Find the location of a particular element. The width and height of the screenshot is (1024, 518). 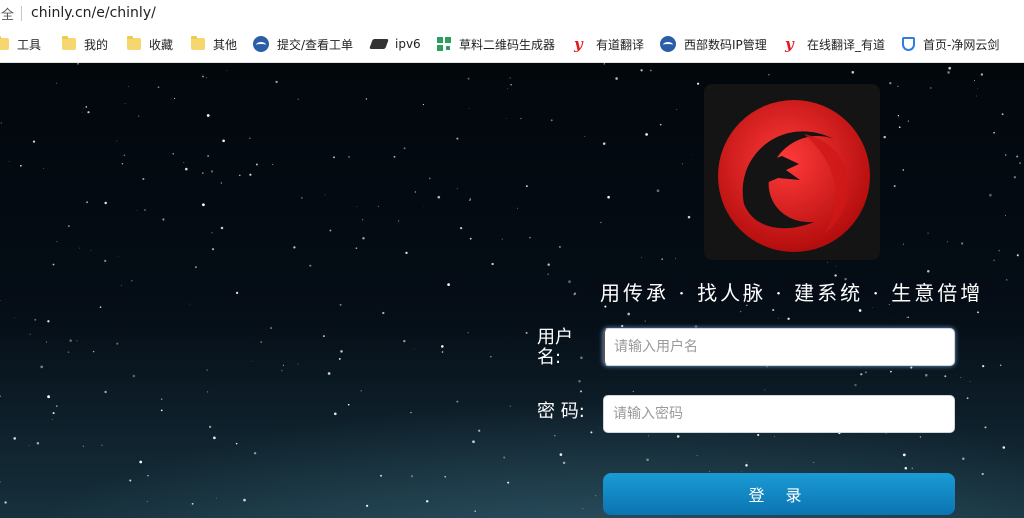

youdao-icon: y is located at coordinates (789, 44).